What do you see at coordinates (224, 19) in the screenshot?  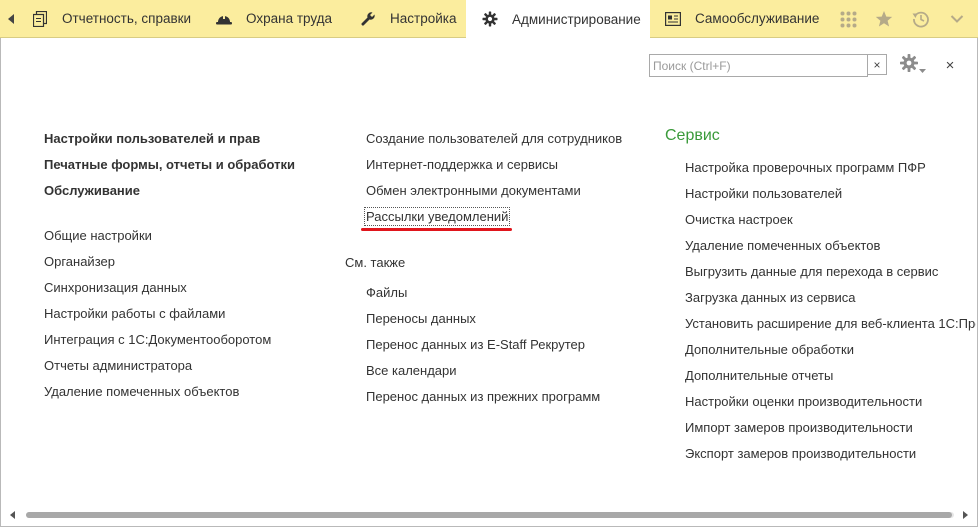 I see `hard-hat-icon` at bounding box center [224, 19].